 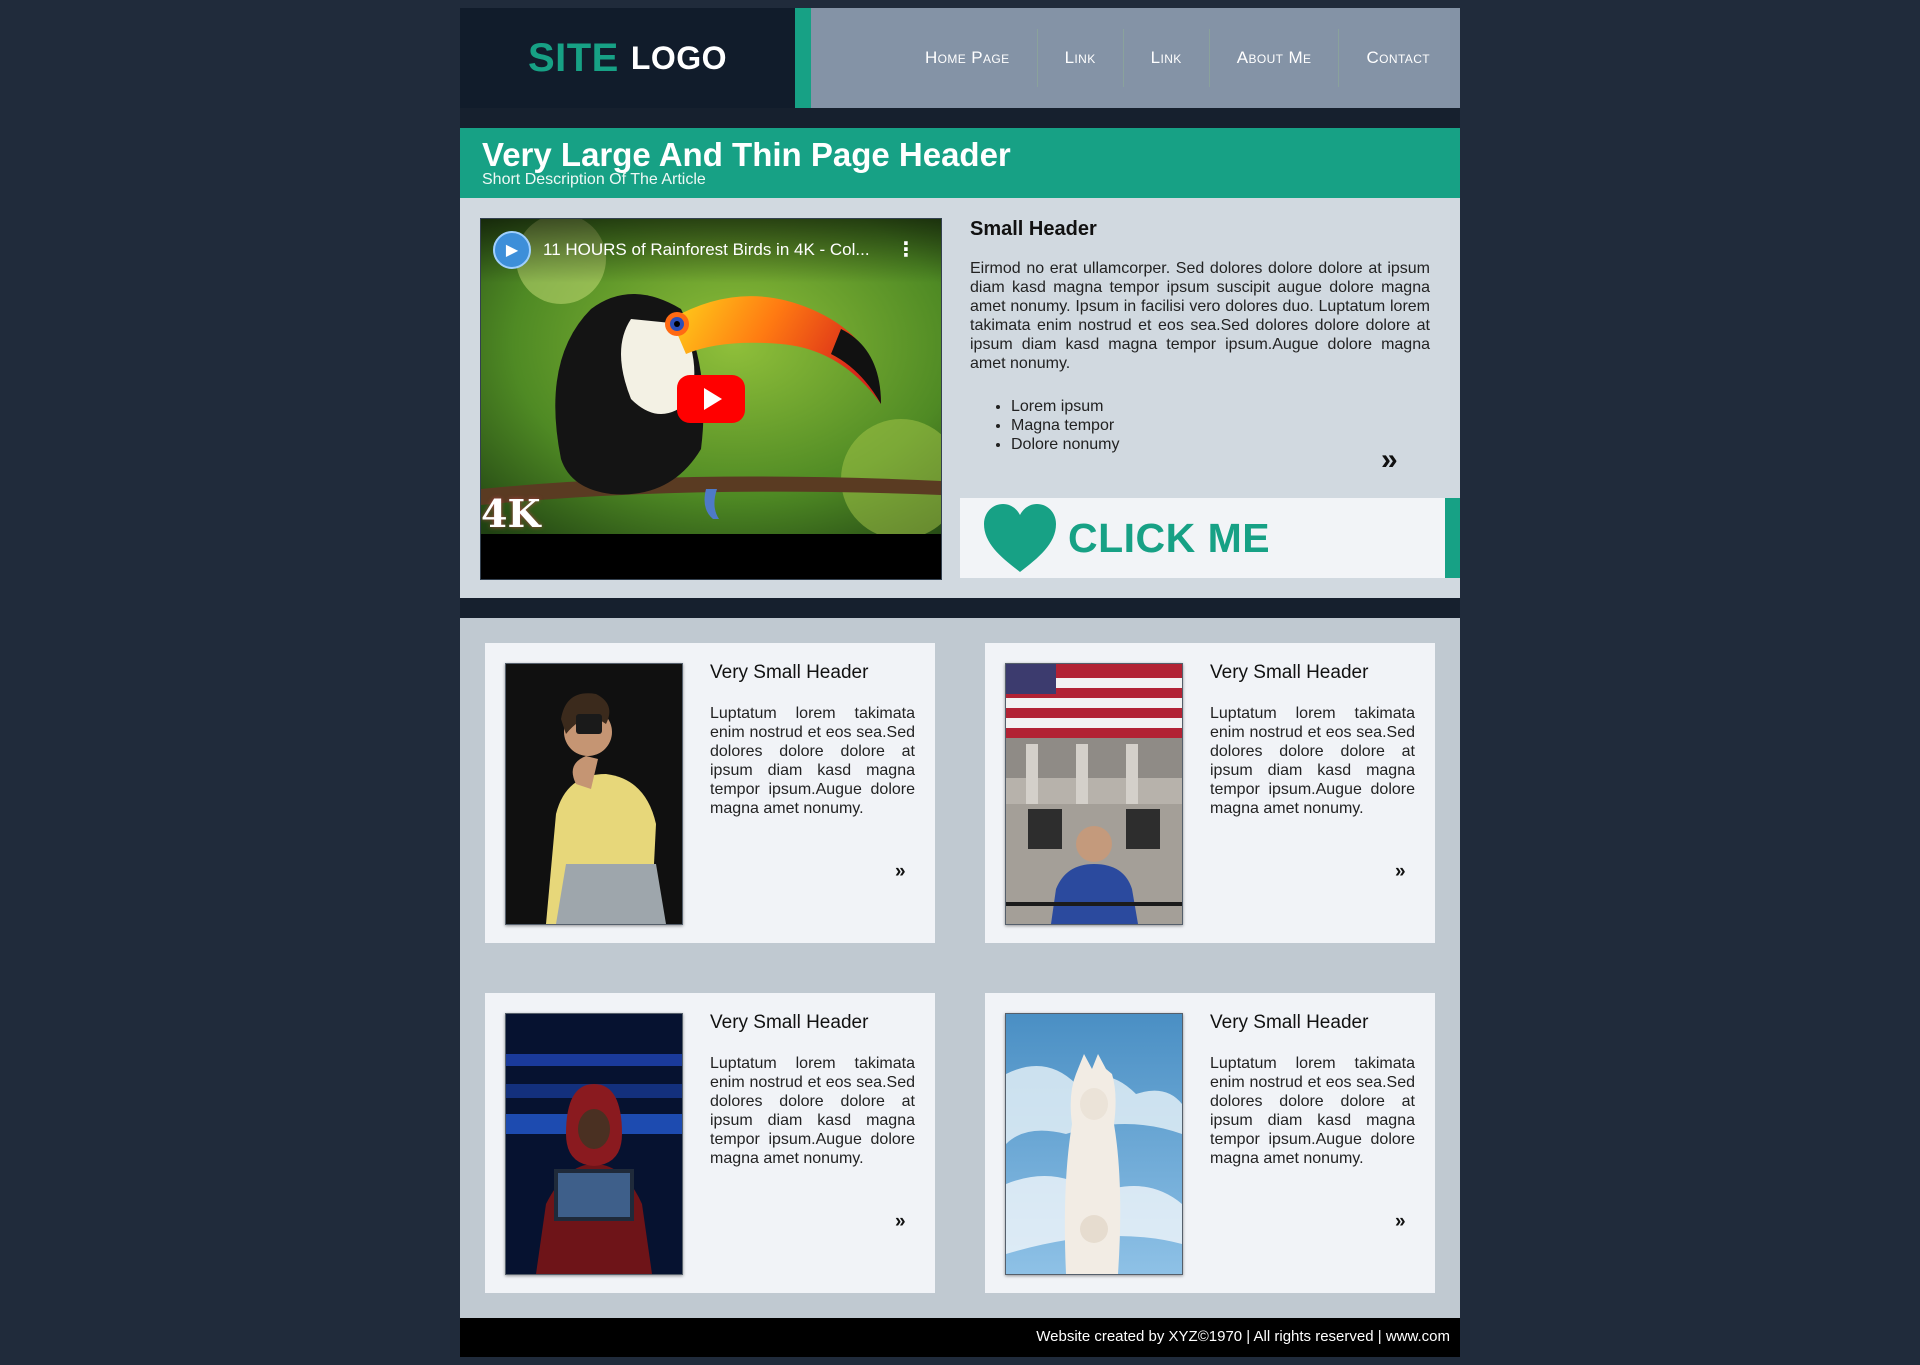 I want to click on nav-home-page: Home Page, so click(x=967, y=58).